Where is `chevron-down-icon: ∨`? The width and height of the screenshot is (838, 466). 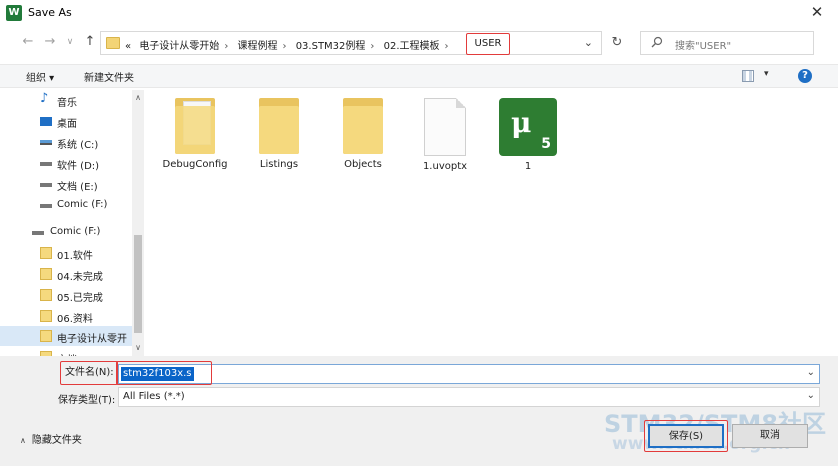 chevron-down-icon: ∨ is located at coordinates (70, 42).